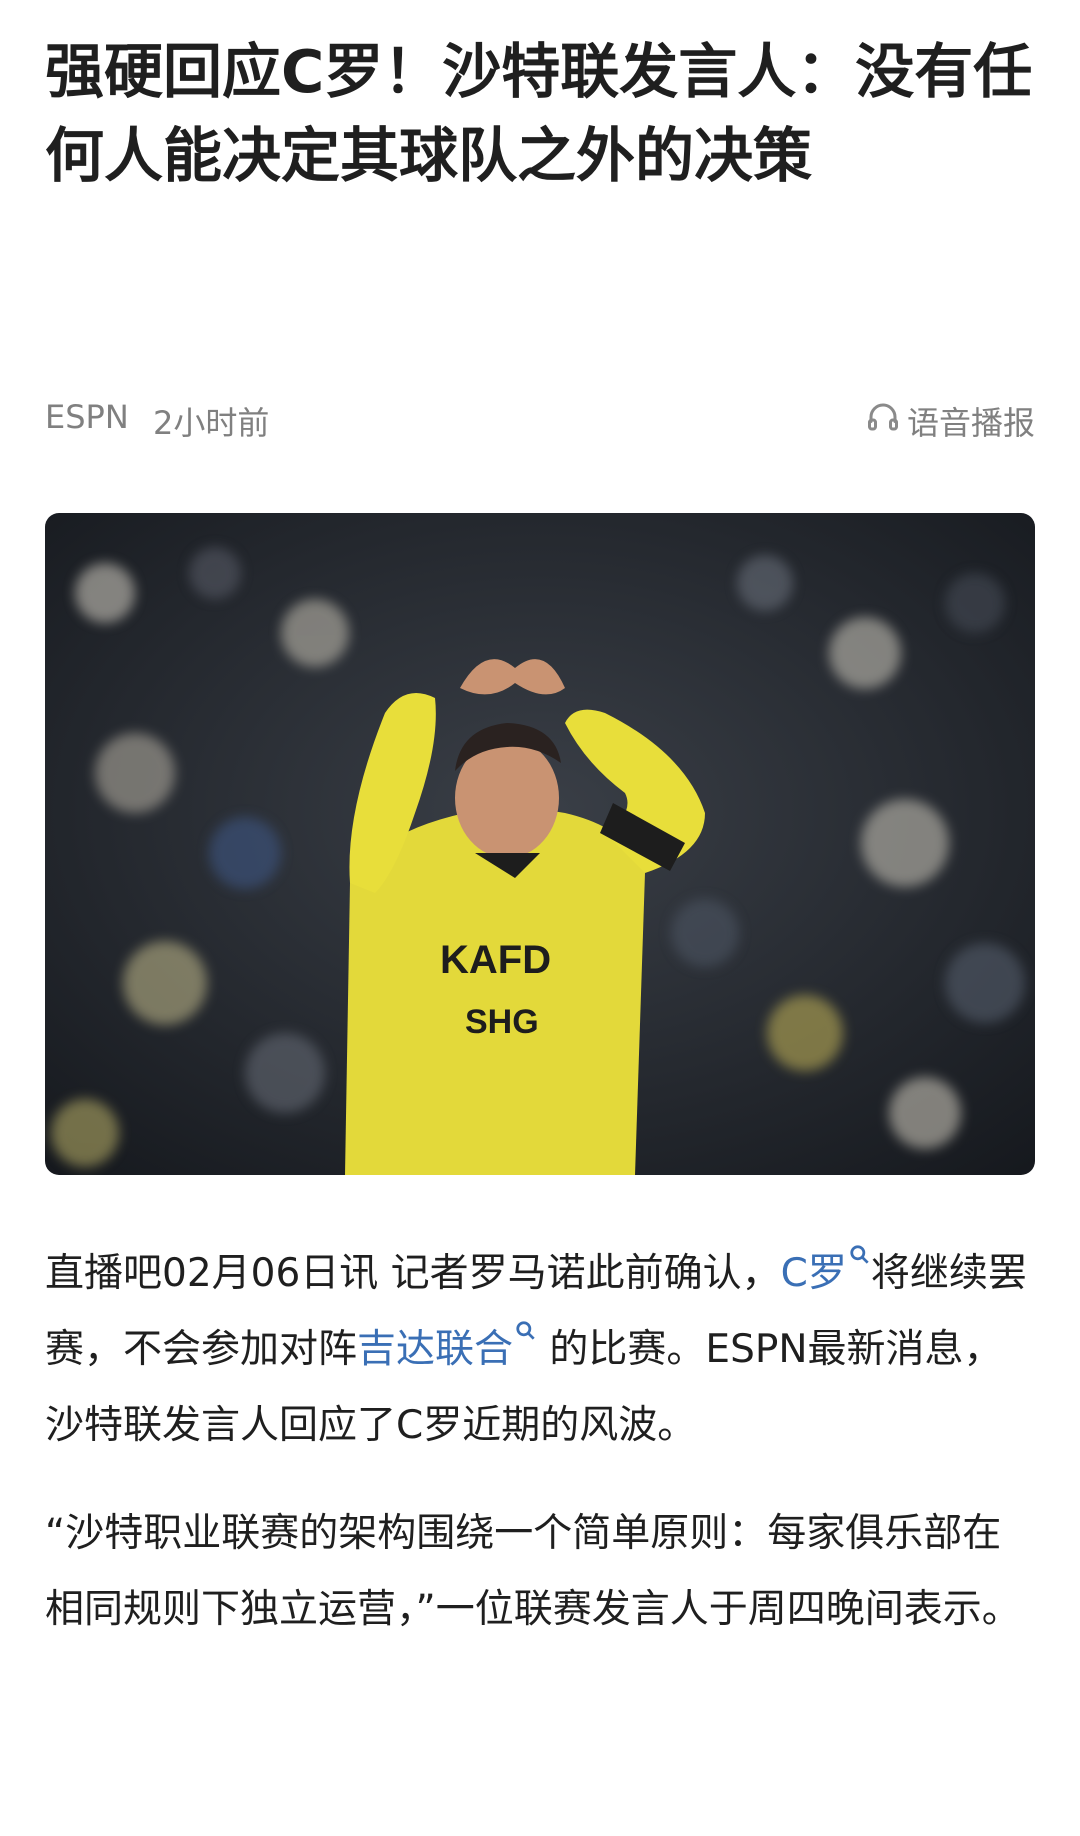 The width and height of the screenshot is (1080, 1836). Describe the element at coordinates (87, 417) in the screenshot. I see `article-source: ESPN` at that location.